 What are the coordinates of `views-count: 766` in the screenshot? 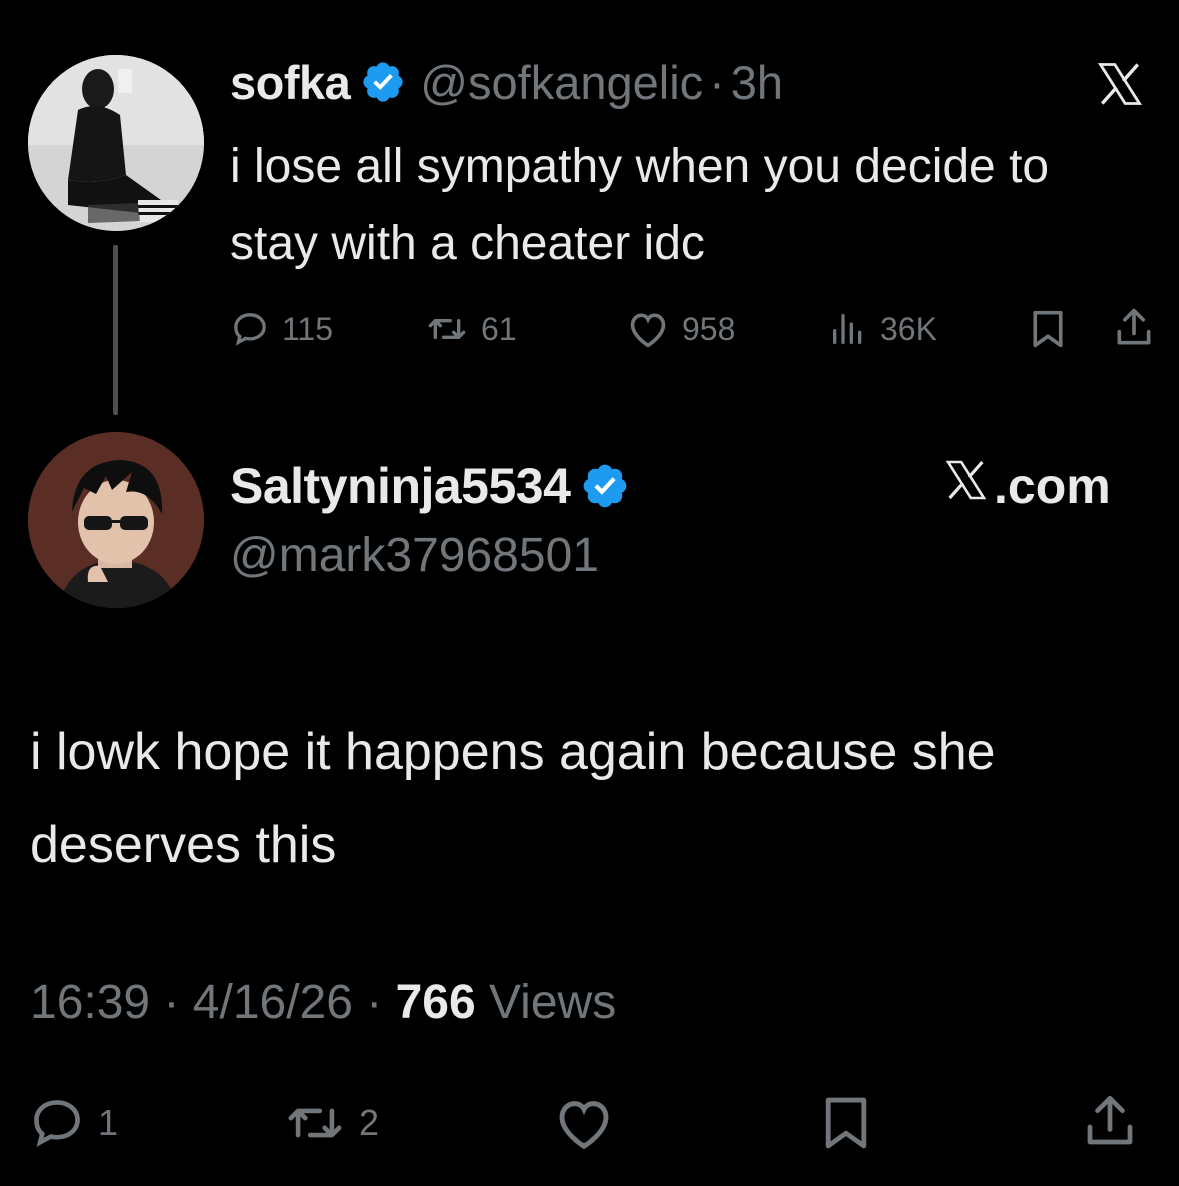 It's located at (435, 1002).